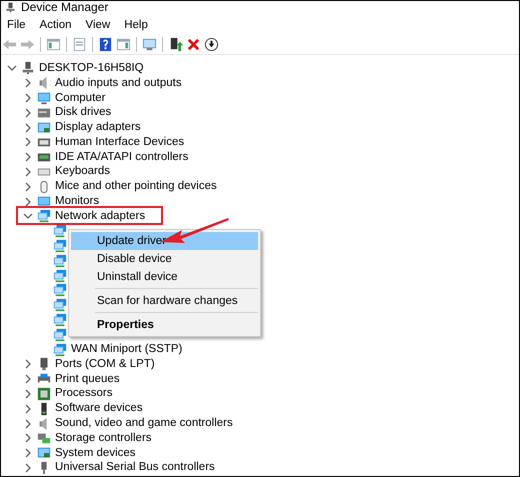 This screenshot has height=477, width=520. What do you see at coordinates (164, 241) in the screenshot?
I see `menu-item: Update driver` at bounding box center [164, 241].